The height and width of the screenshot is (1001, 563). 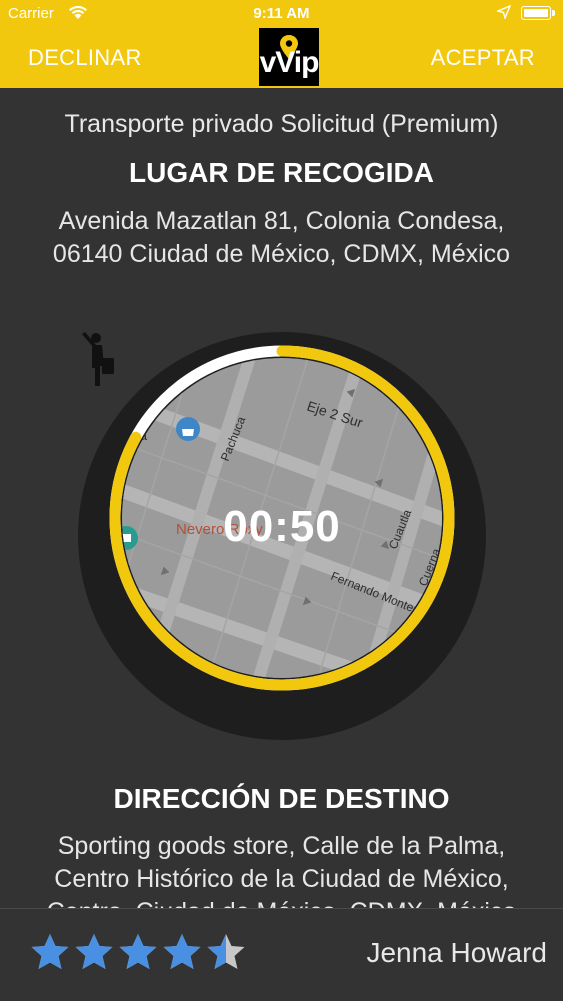 I want to click on shopping-pin-icon, so click(x=188, y=429).